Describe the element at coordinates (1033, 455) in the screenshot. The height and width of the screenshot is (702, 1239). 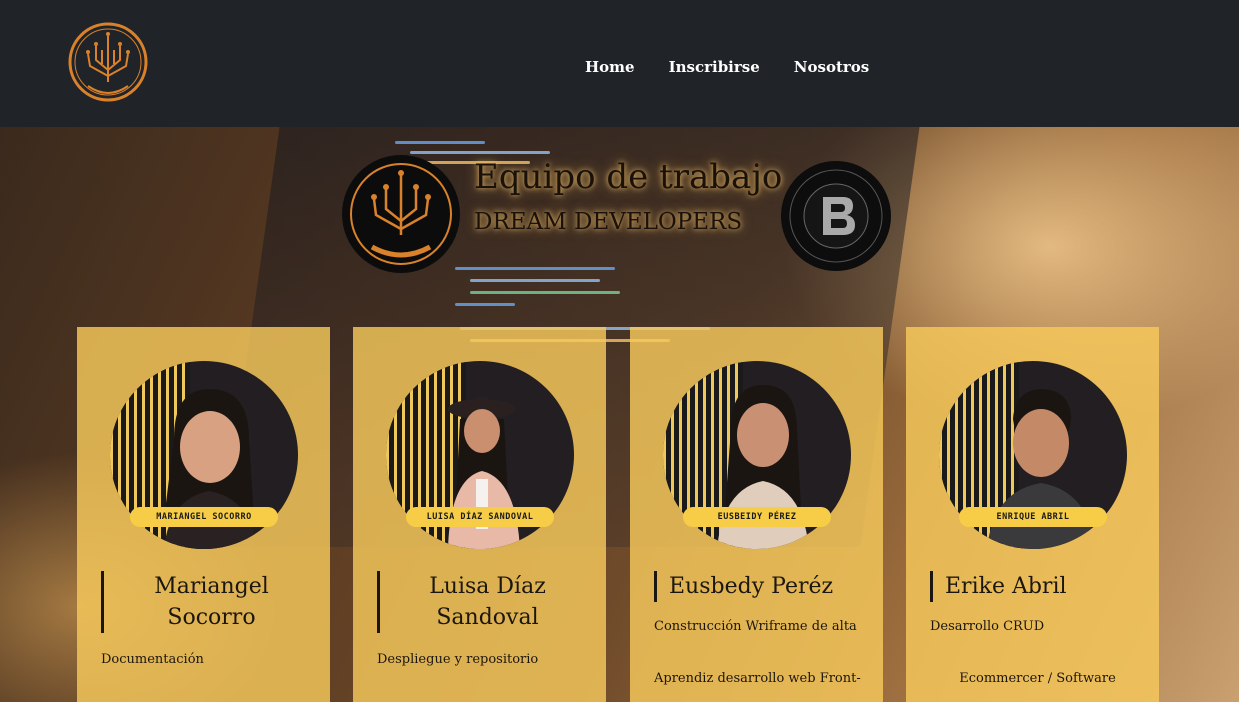
I see `avatar: ENRIQUE ABRIL` at that location.